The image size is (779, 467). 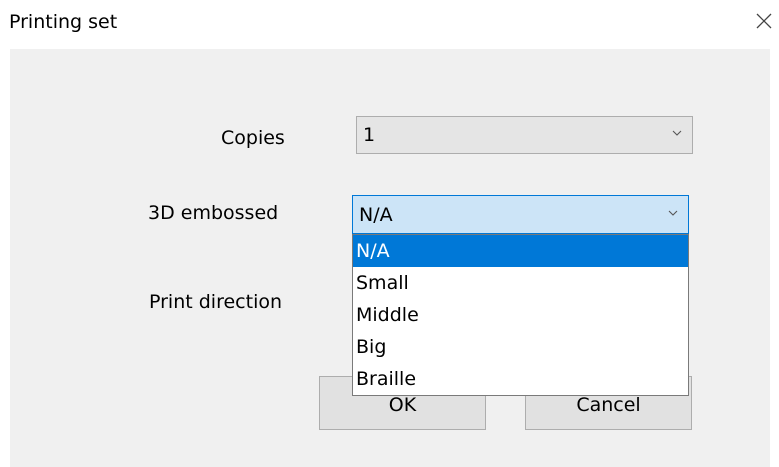 What do you see at coordinates (520, 347) in the screenshot?
I see `dropdown-option-big: Big` at bounding box center [520, 347].